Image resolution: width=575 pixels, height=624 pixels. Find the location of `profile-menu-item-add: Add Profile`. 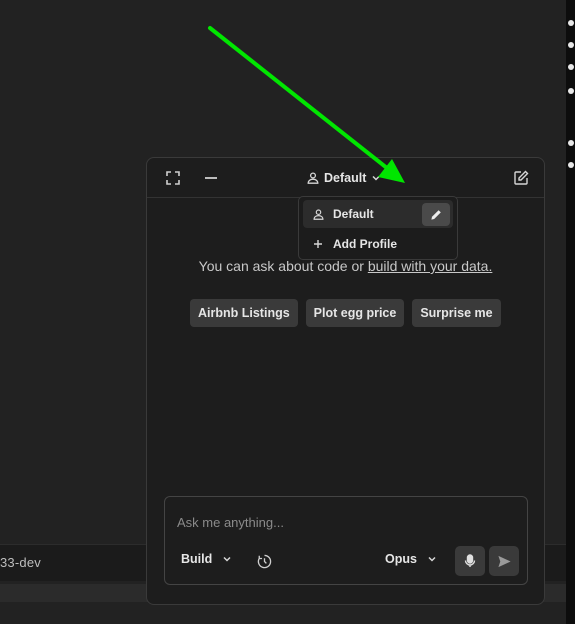

profile-menu-item-add: Add Profile is located at coordinates (378, 244).